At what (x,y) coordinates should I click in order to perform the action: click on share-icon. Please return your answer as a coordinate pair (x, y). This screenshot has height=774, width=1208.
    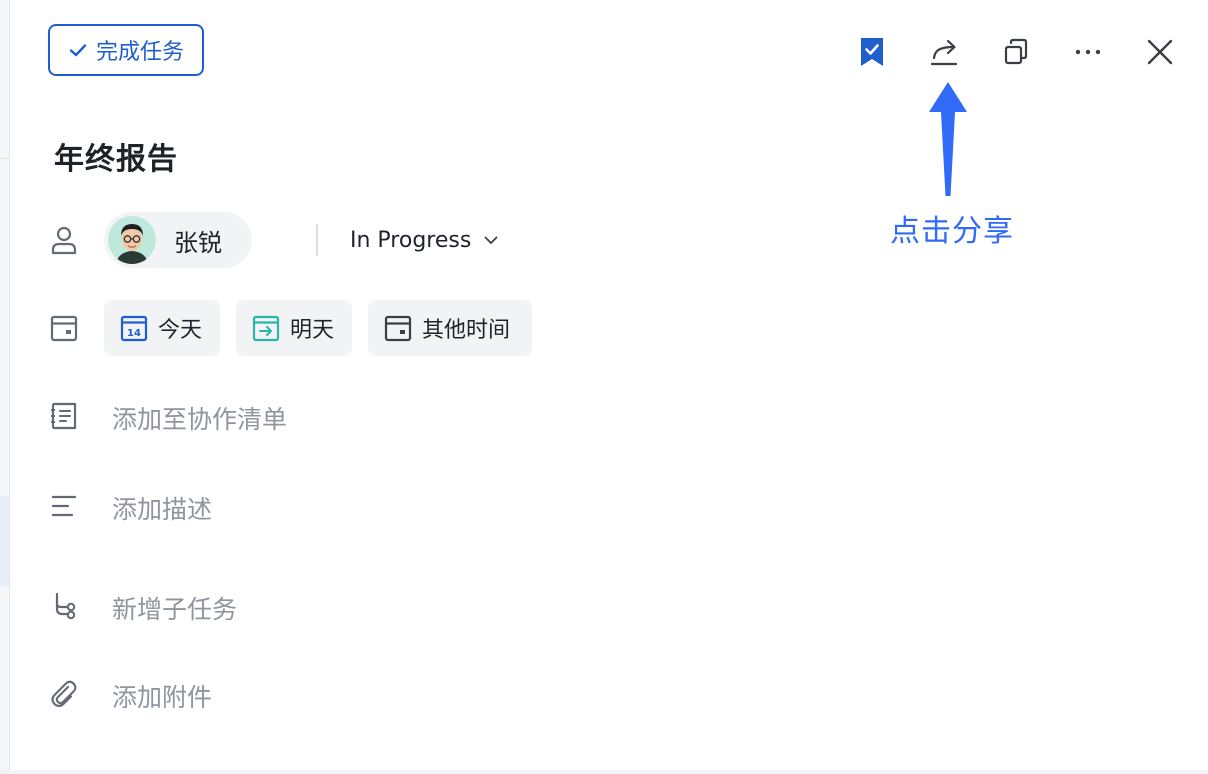
    Looking at the image, I should click on (944, 52).